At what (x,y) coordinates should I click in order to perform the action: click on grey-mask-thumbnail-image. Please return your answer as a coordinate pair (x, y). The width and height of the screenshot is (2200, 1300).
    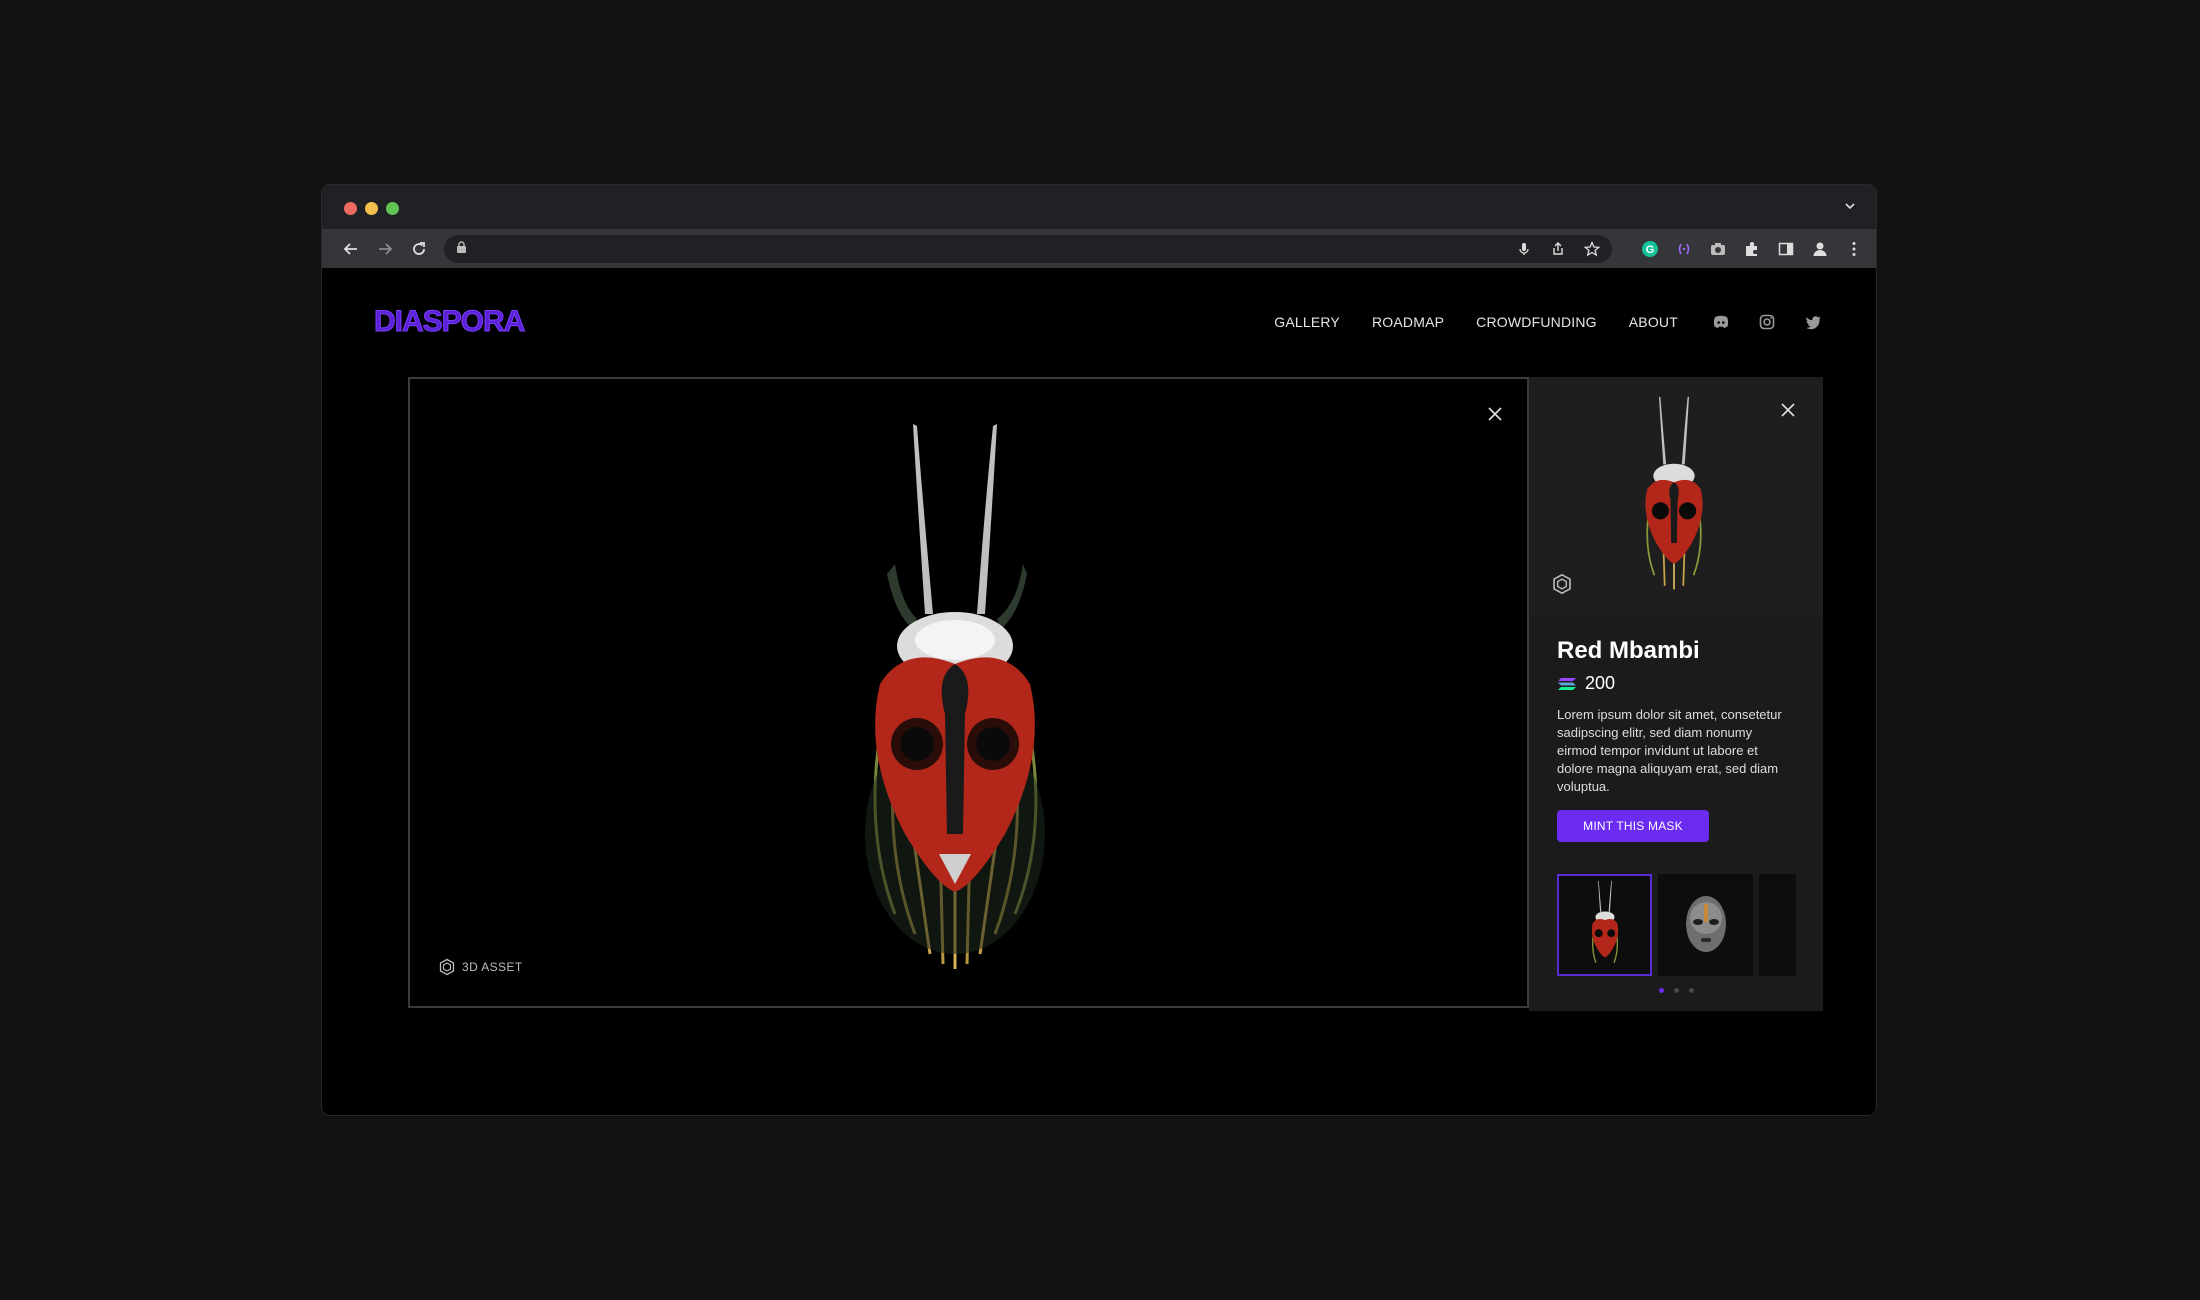
    Looking at the image, I should click on (1705, 924).